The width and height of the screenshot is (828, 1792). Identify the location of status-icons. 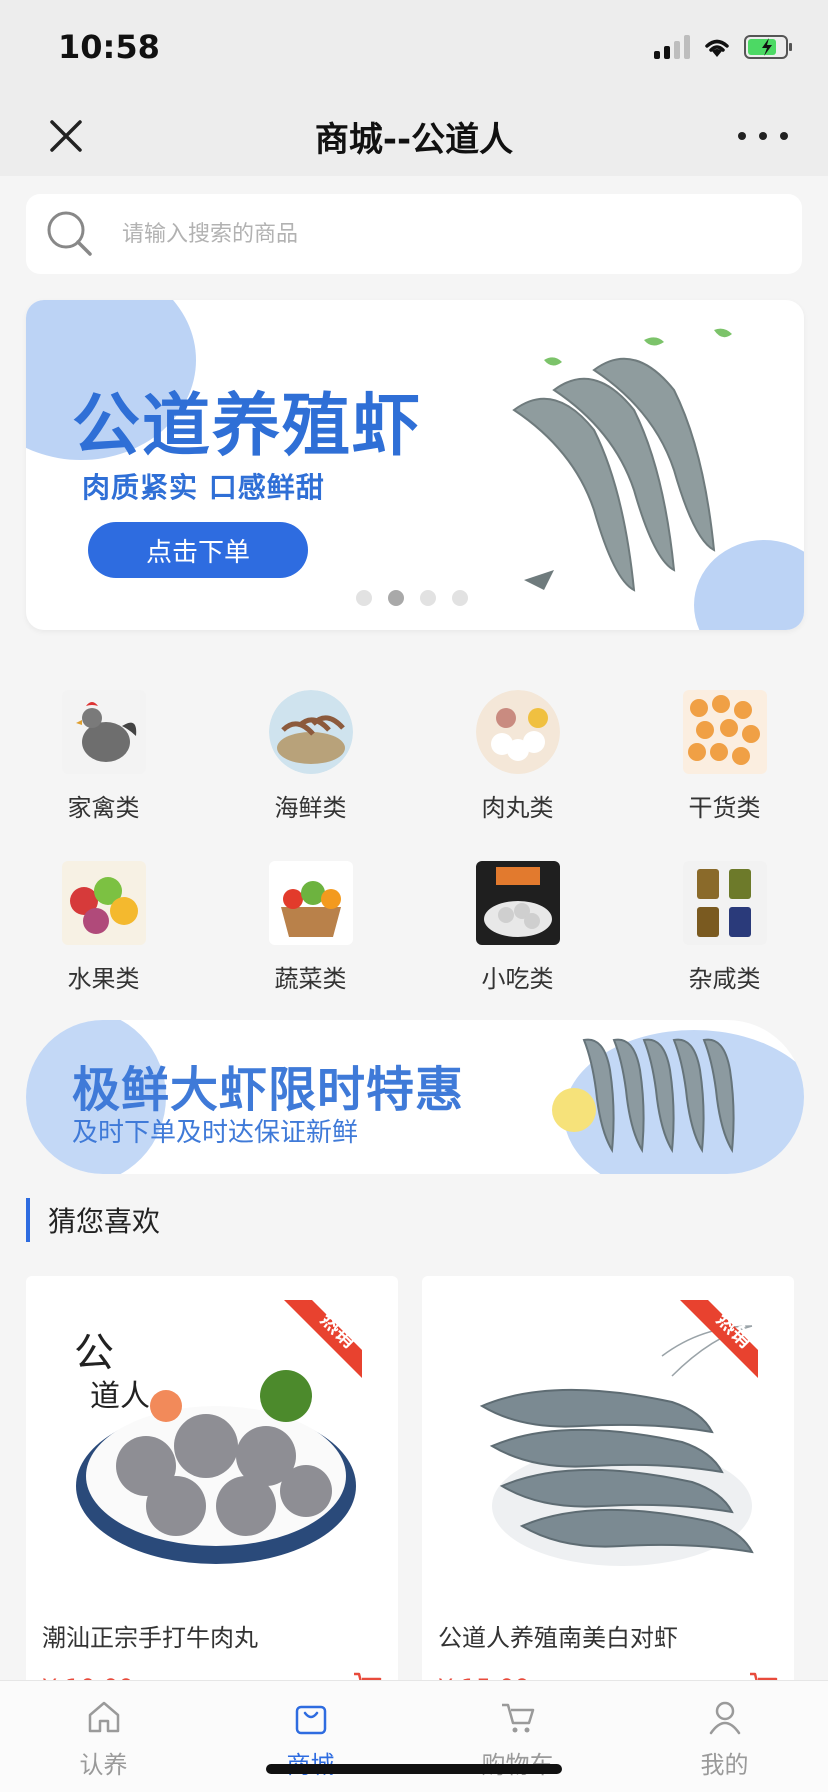
(724, 47).